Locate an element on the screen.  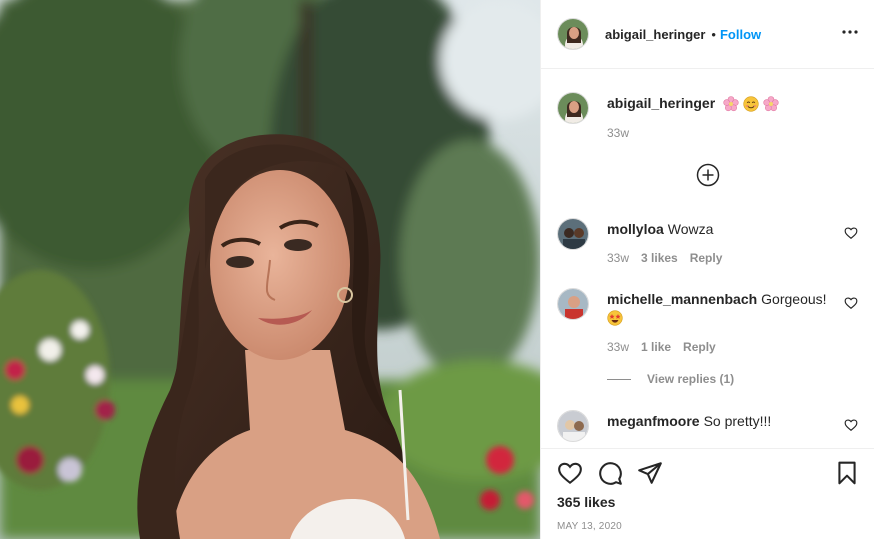
comment-text: meganfmoore So pretty!!! is located at coordinates (720, 421).